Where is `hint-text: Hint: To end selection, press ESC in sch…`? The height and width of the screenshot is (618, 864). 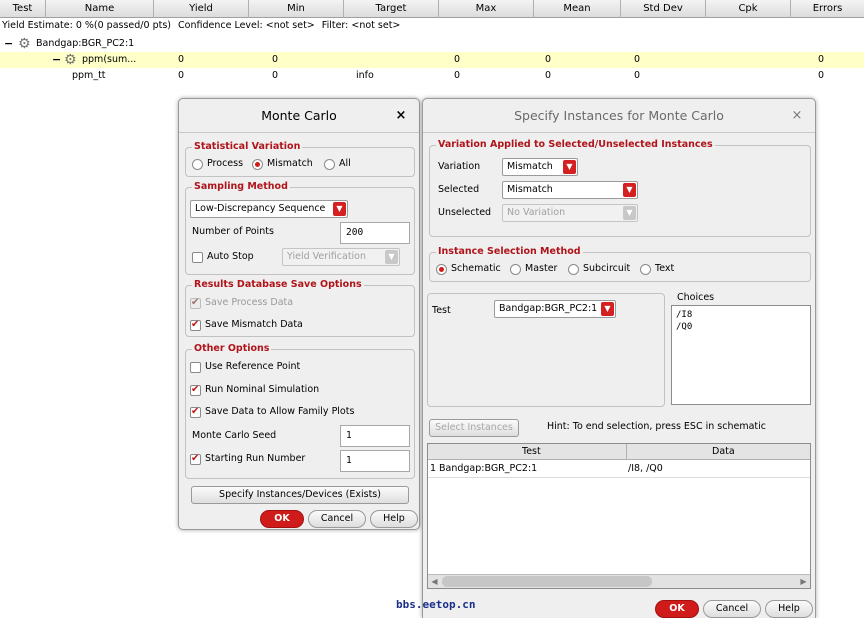
hint-text: Hint: To end selection, press ESC in sch… is located at coordinates (656, 426).